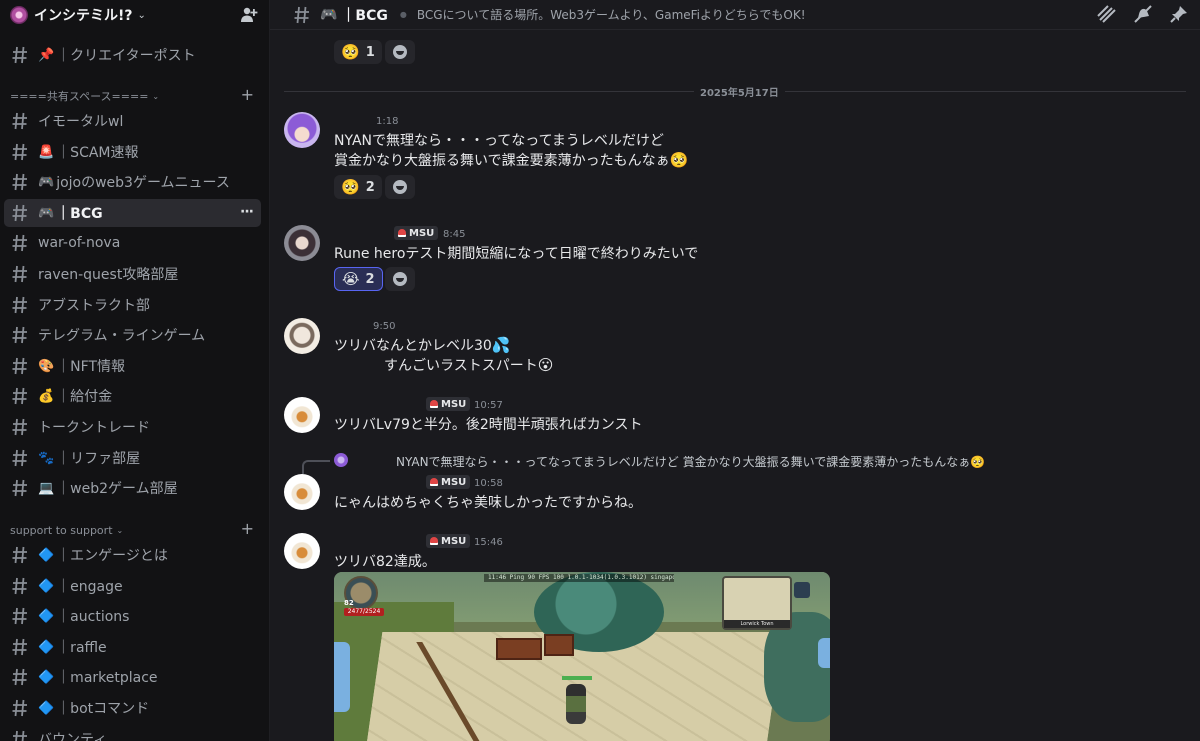  What do you see at coordinates (132, 733) in the screenshot?
I see `sidebar-channel-channel: バウンティ` at bounding box center [132, 733].